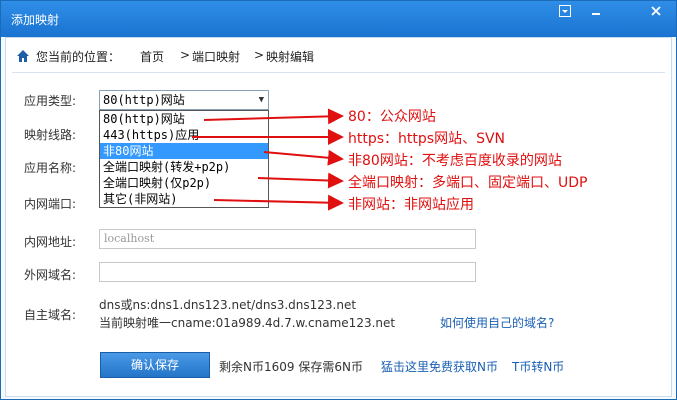 The height and width of the screenshot is (400, 677). Describe the element at coordinates (497, 322) in the screenshot. I see `own-domain-help-link: 如何使用自己的域名?` at that location.